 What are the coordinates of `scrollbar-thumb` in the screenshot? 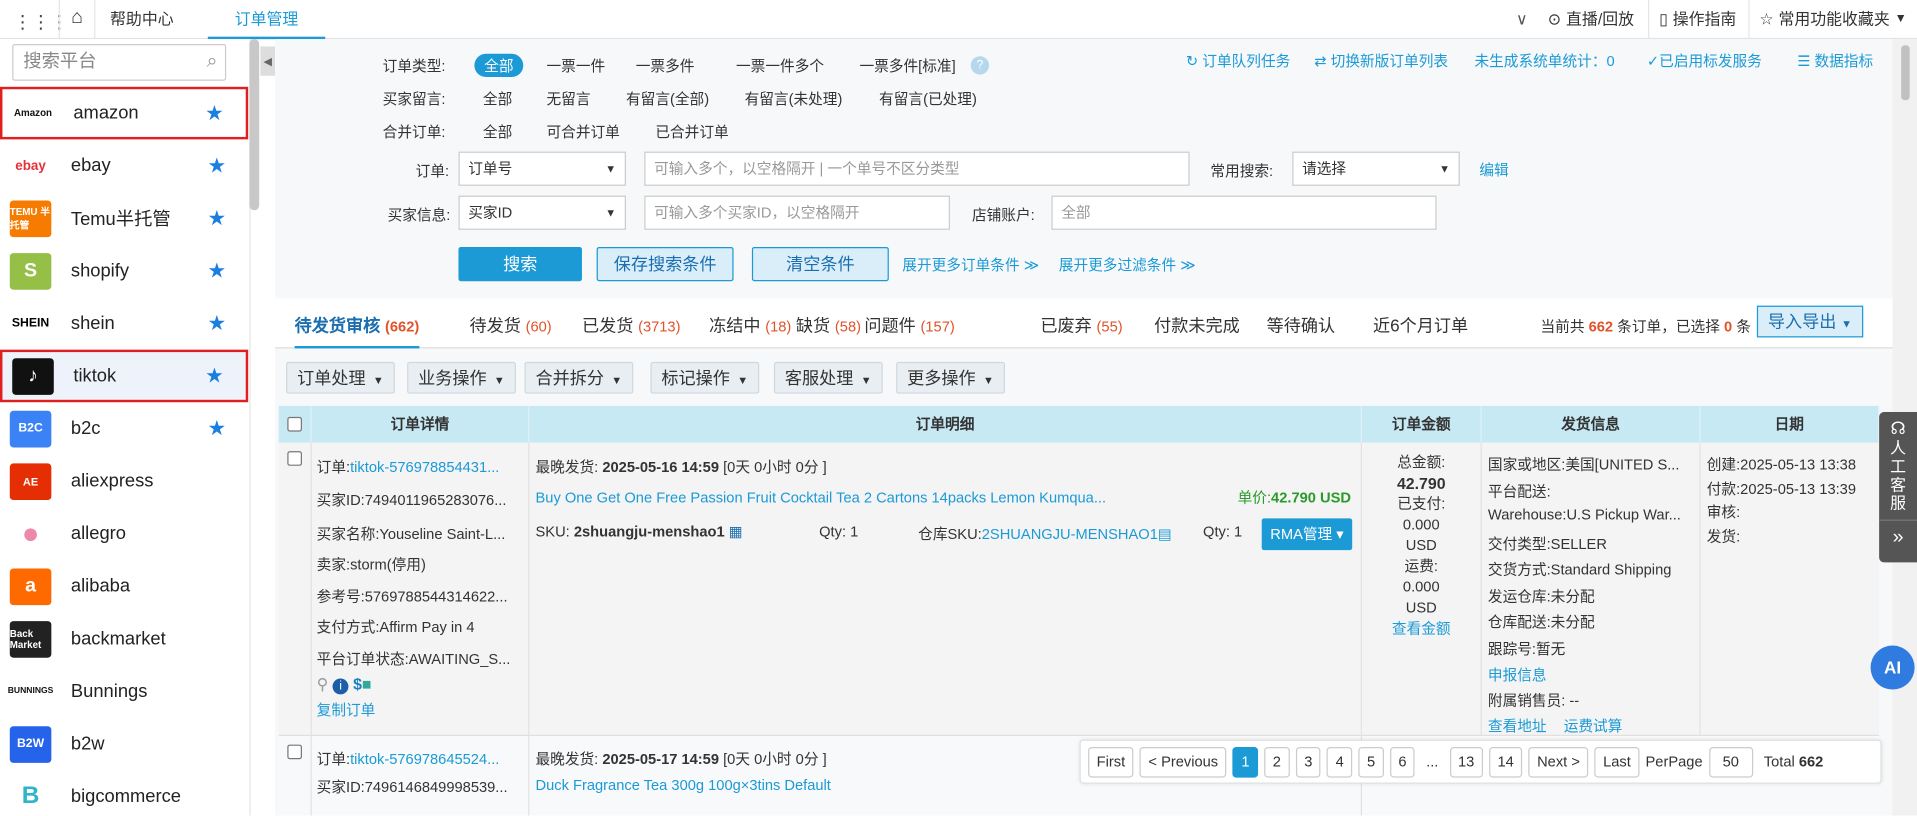 It's located at (1905, 73).